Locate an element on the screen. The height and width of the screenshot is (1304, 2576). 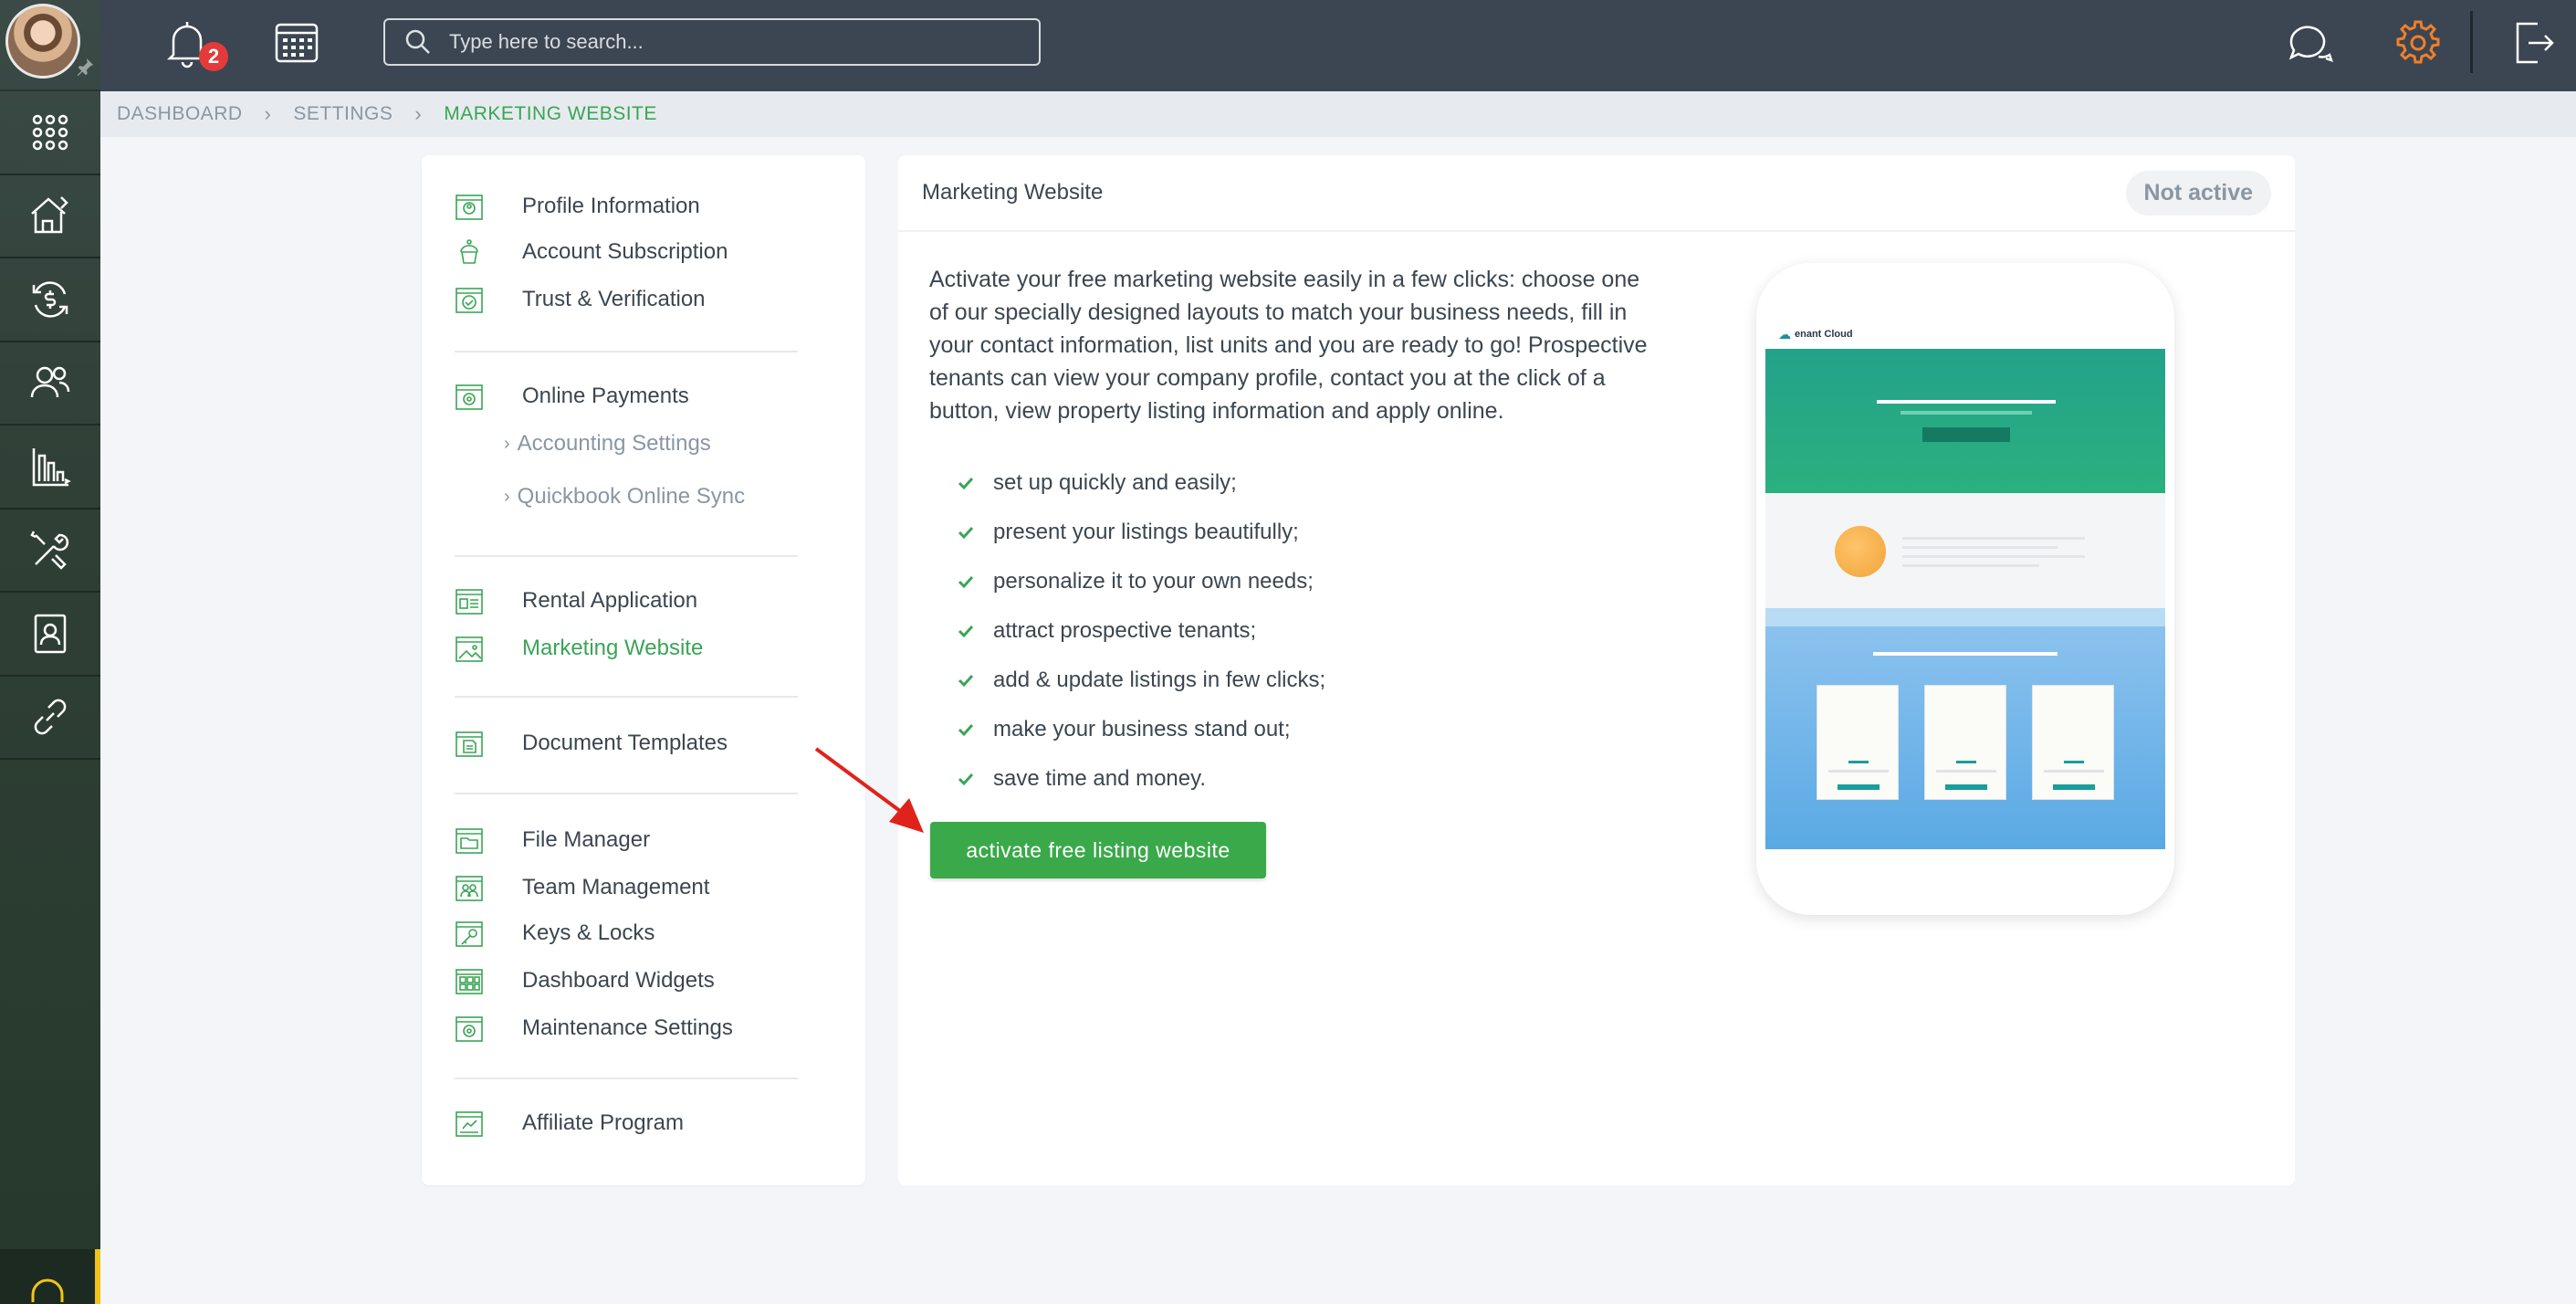
menu-label: Quickbook Online Sync is located at coordinates (632, 496).